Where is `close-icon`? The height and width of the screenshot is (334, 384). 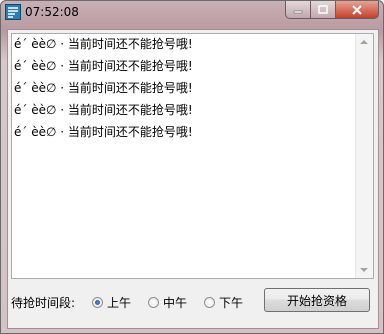 close-icon is located at coordinates (357, 9).